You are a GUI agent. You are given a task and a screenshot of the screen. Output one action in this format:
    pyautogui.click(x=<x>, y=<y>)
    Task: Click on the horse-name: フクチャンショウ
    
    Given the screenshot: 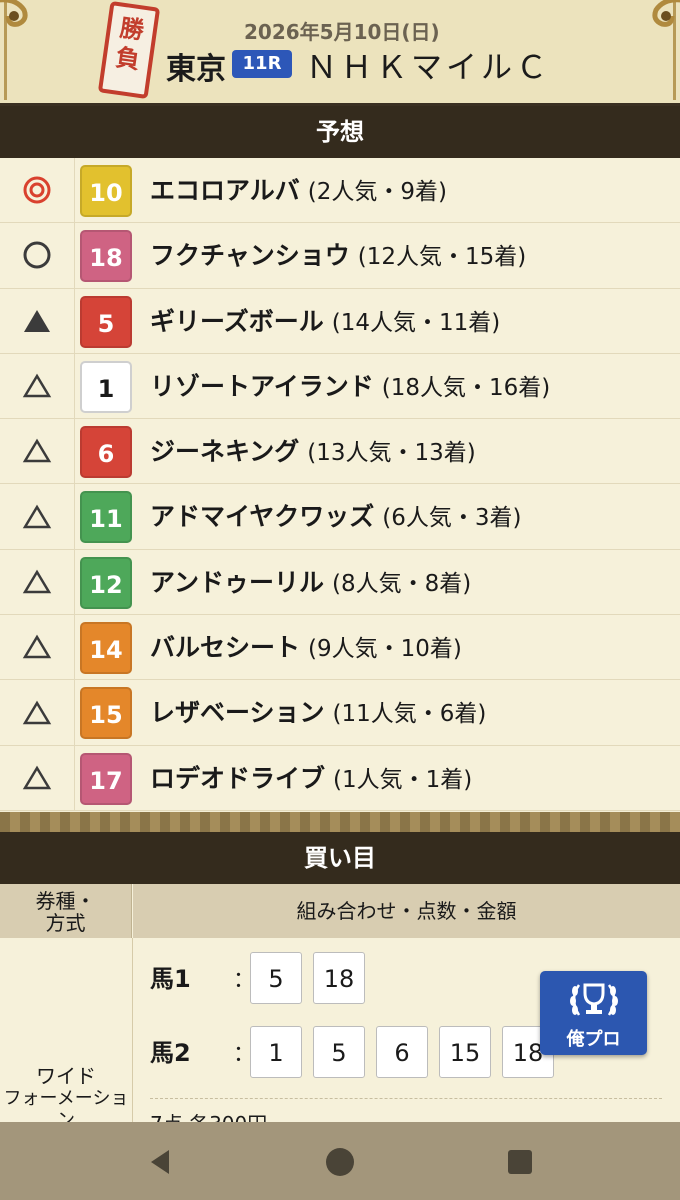 What is the action you would take?
    pyautogui.click(x=250, y=256)
    